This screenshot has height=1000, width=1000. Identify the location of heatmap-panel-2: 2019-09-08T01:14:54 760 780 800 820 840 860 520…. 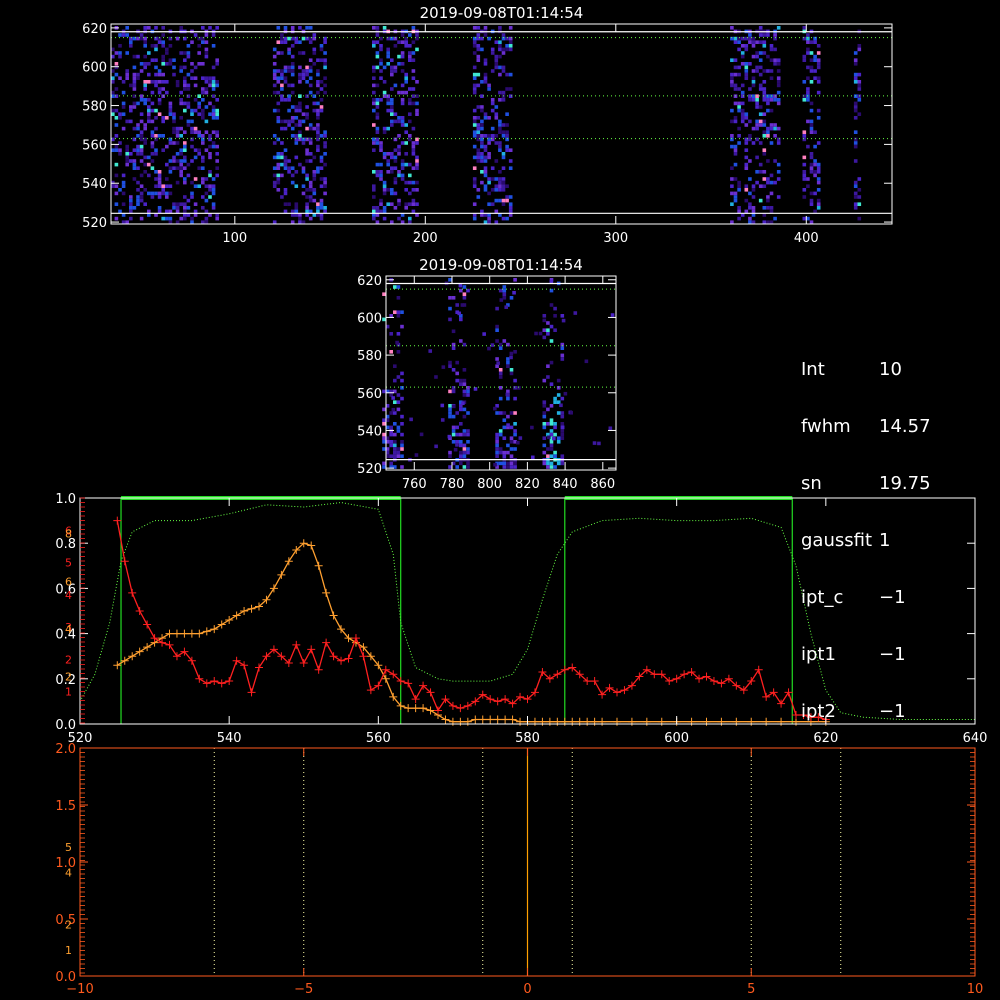
(487, 374).